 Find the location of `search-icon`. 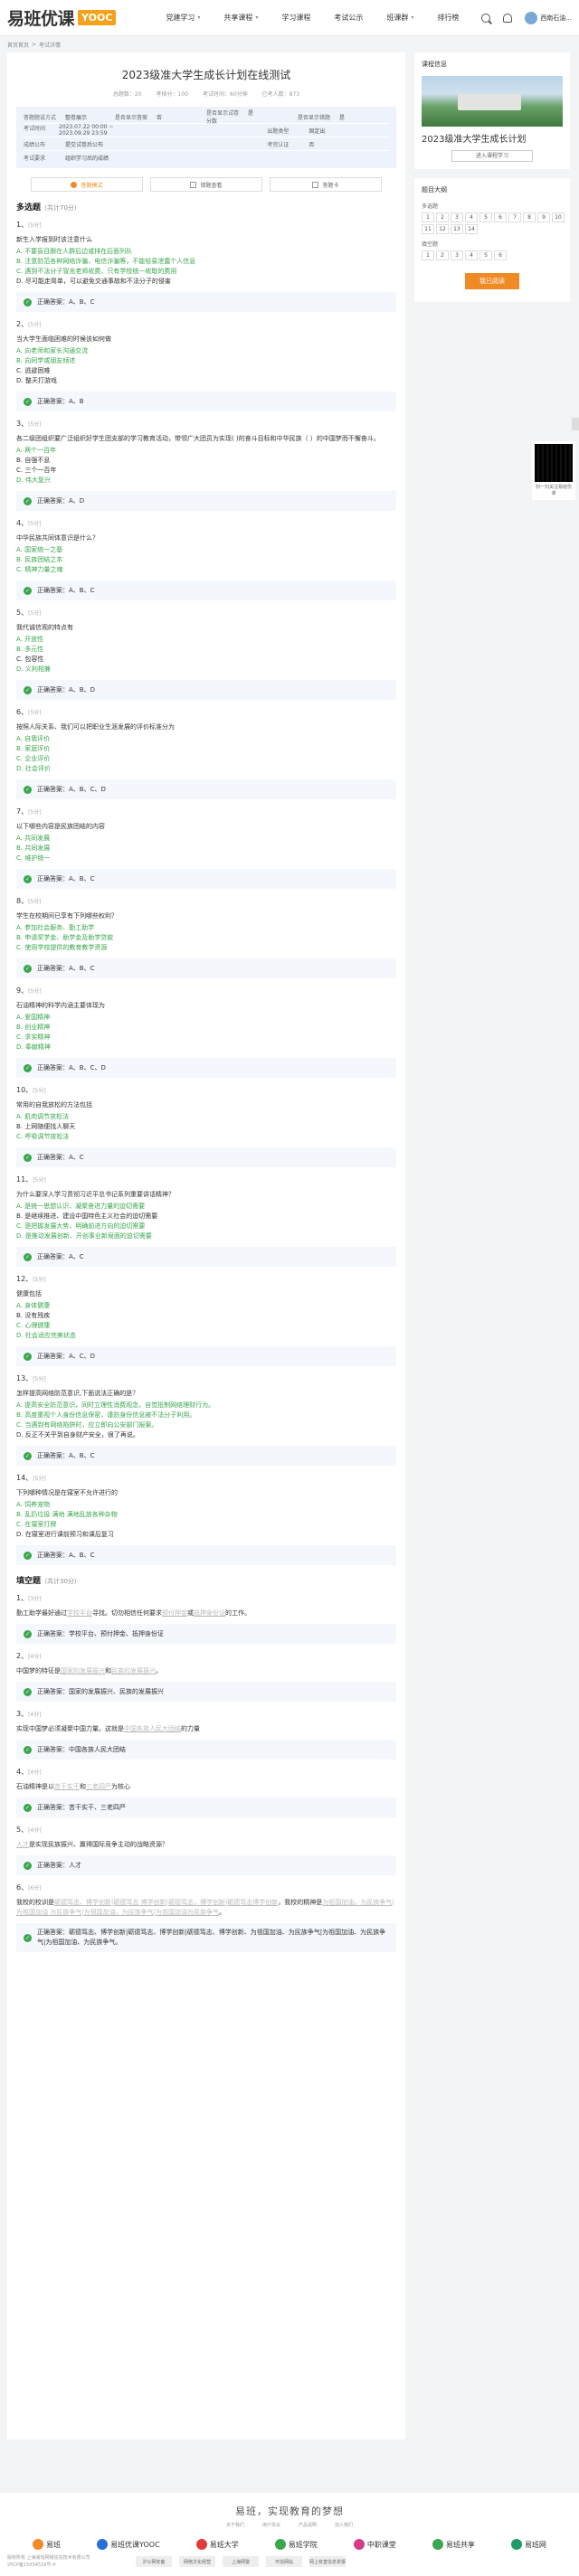

search-icon is located at coordinates (486, 18).